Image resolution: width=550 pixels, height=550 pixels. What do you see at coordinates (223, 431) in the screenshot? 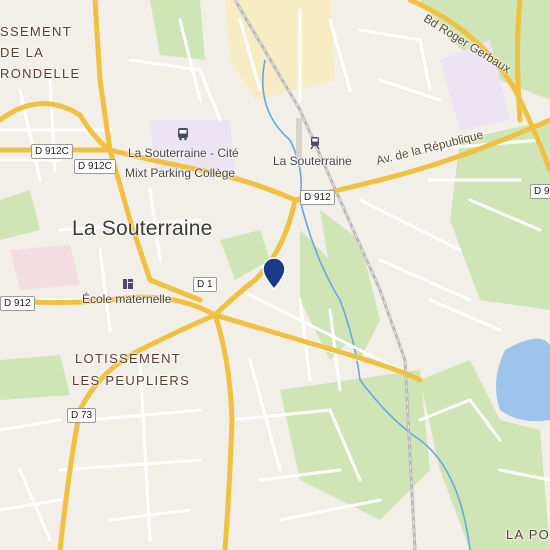
I see `road-d1-south` at bounding box center [223, 431].